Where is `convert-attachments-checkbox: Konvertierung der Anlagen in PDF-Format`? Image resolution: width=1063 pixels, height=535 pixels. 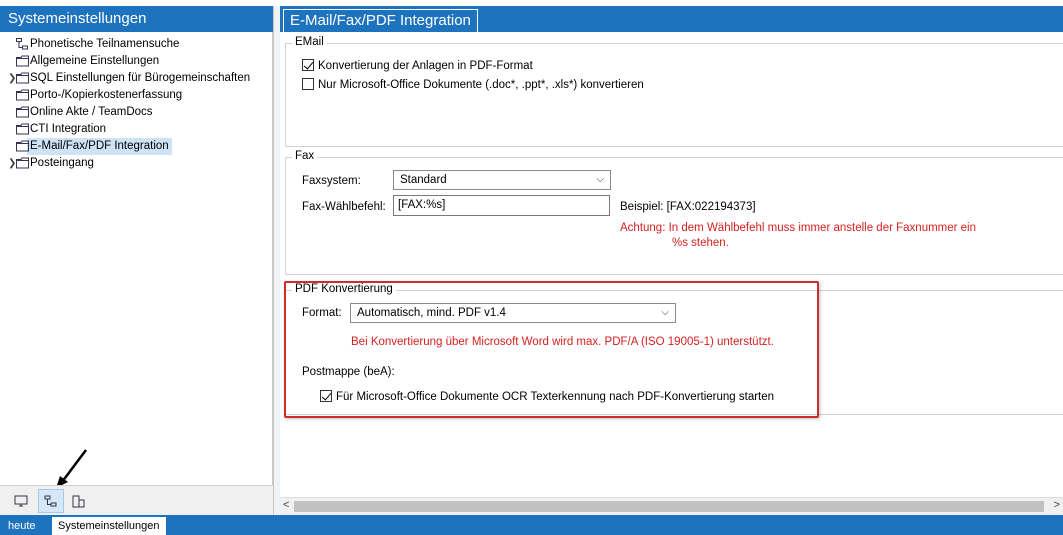
convert-attachments-checkbox: Konvertierung der Anlagen in PDF-Format is located at coordinates (417, 65).